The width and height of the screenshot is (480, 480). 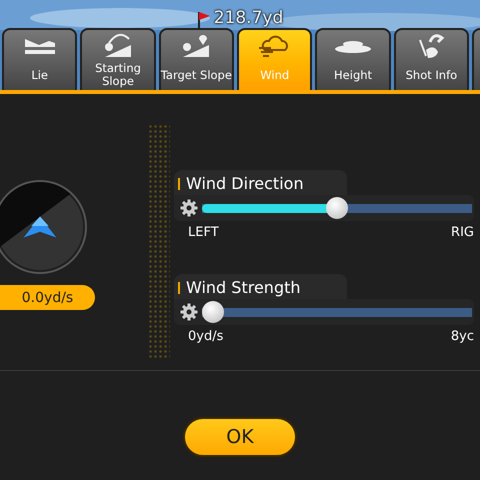 I want to click on max-label: RIG, so click(x=462, y=232).